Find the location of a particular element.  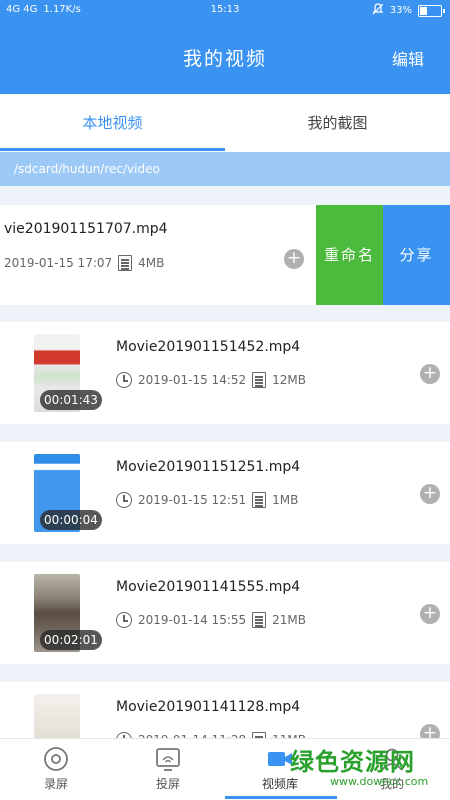

nav-video-library-label: 视频库 is located at coordinates (279, 784).